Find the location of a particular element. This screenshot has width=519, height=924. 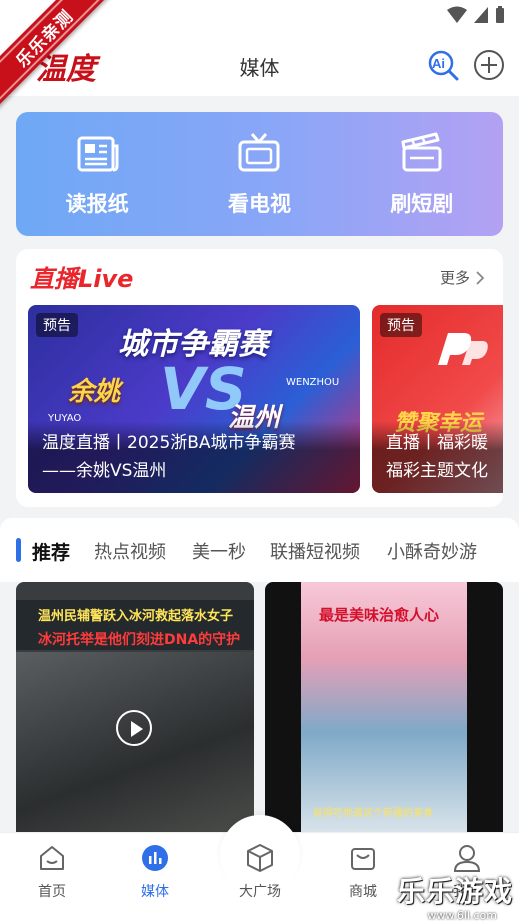

quick-actions-card: 读报纸 看电视 刷短剧 is located at coordinates (259, 174).